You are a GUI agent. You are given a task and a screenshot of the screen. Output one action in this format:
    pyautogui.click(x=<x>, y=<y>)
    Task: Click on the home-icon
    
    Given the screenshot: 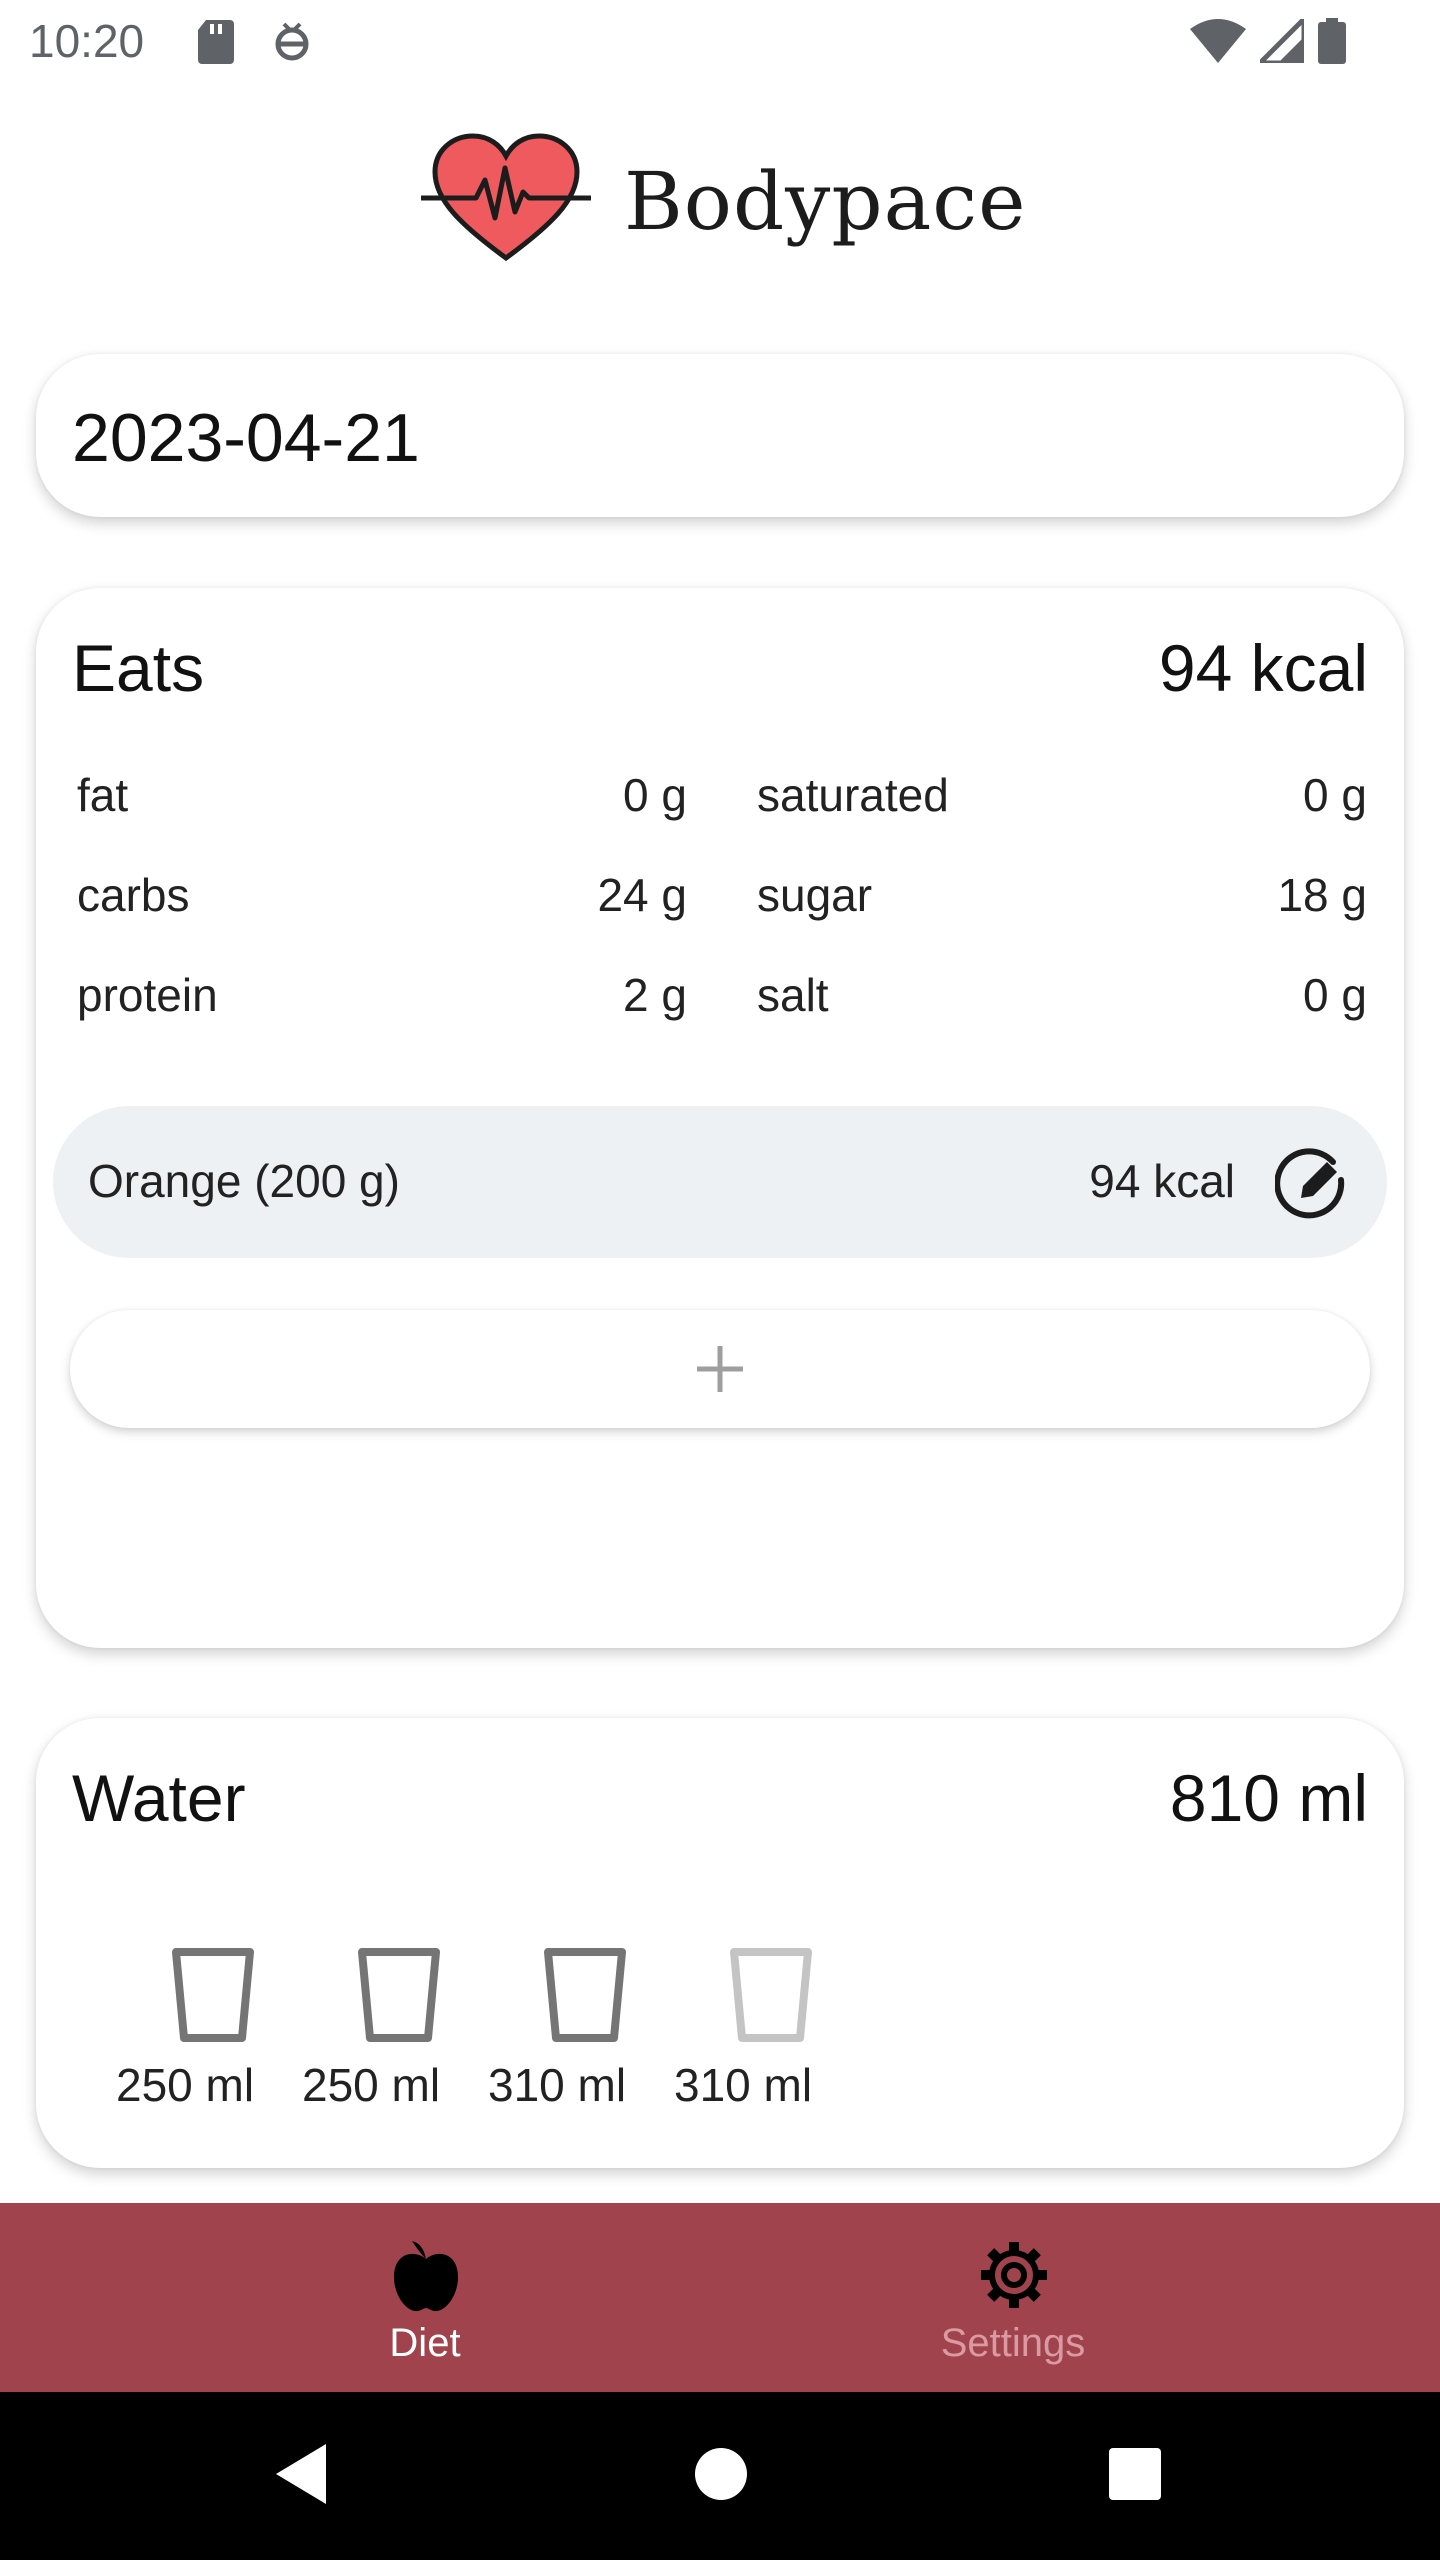 What is the action you would take?
    pyautogui.click(x=721, y=2476)
    